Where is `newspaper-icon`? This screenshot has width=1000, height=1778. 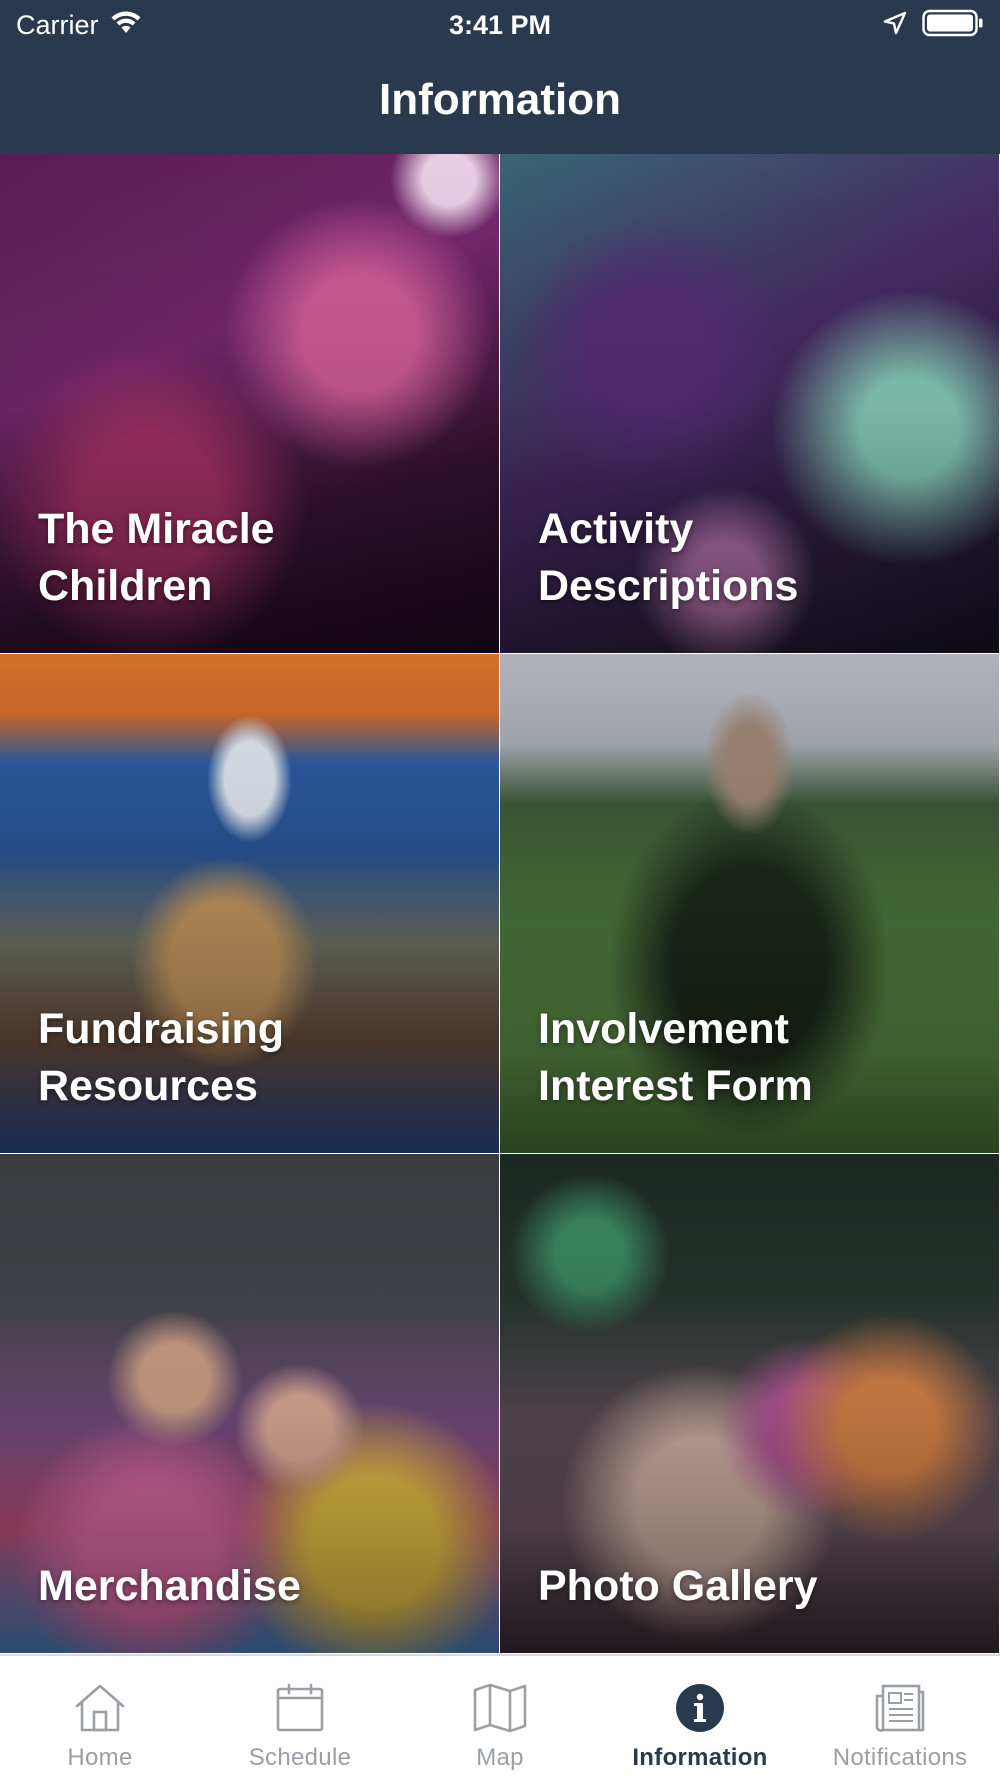
newspaper-icon is located at coordinates (900, 1708).